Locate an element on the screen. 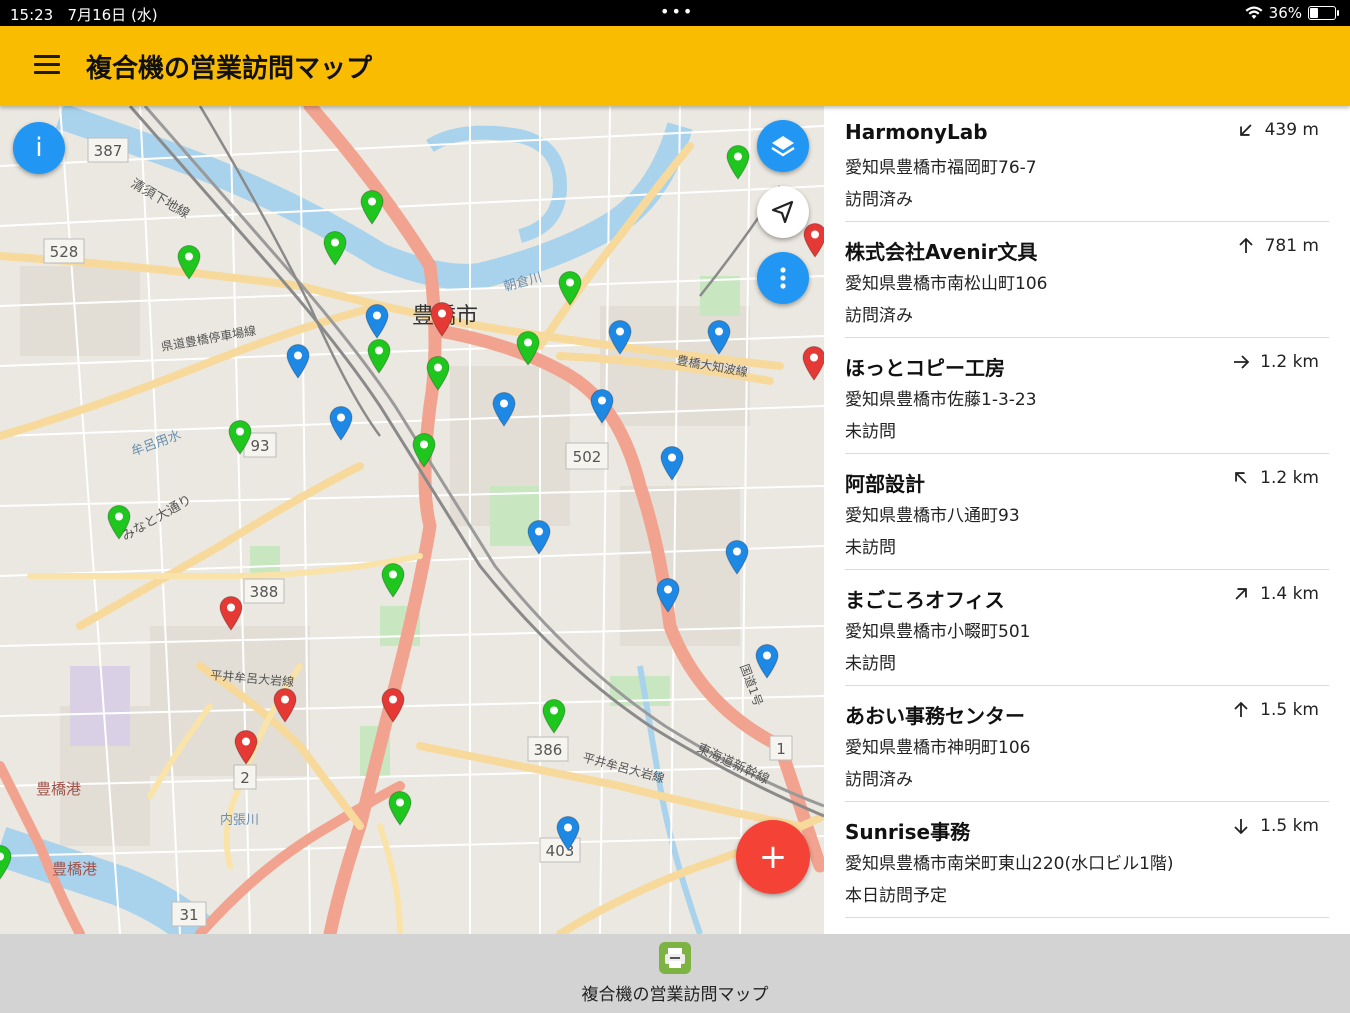 This screenshot has height=1013, width=1350. plus-icon: + is located at coordinates (773, 857).